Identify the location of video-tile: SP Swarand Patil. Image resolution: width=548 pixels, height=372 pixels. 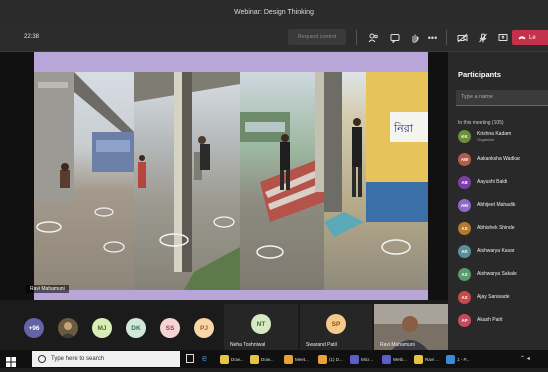
(336, 327).